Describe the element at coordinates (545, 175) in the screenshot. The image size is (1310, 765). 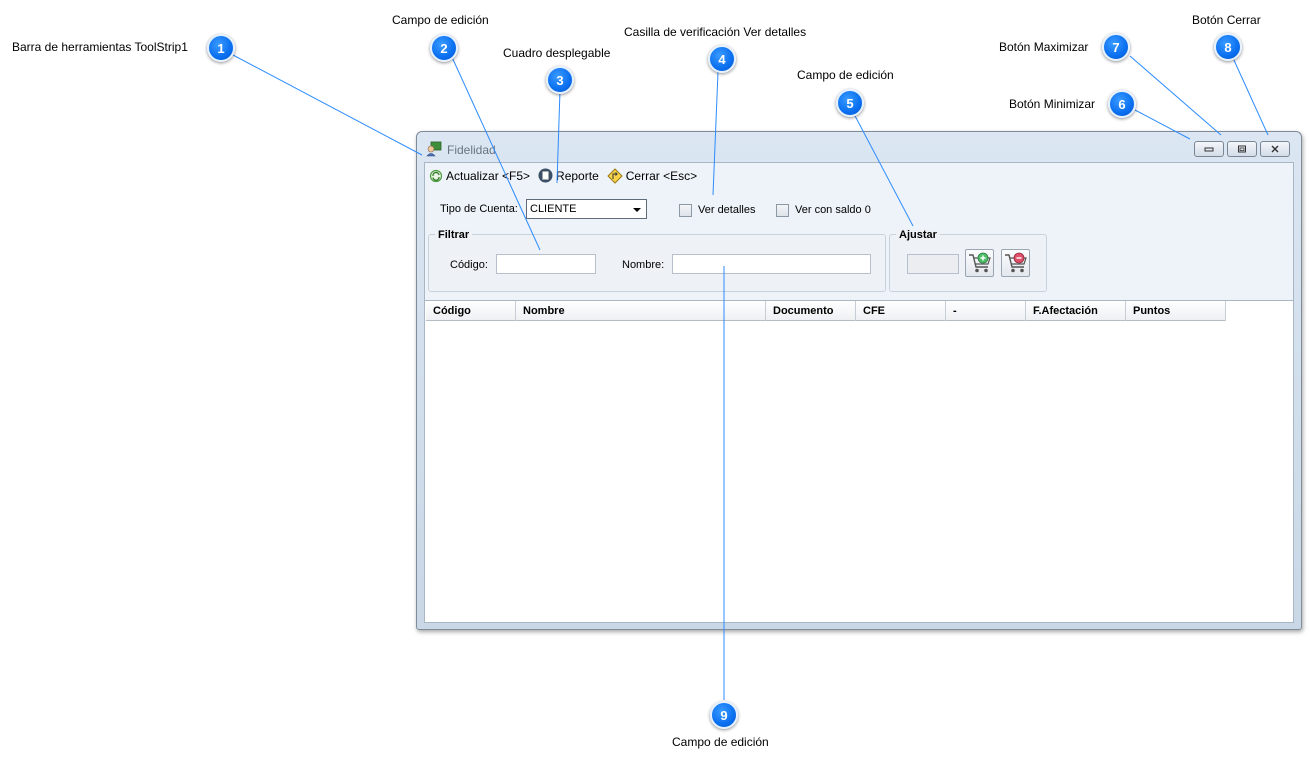
I see `report-icon` at that location.